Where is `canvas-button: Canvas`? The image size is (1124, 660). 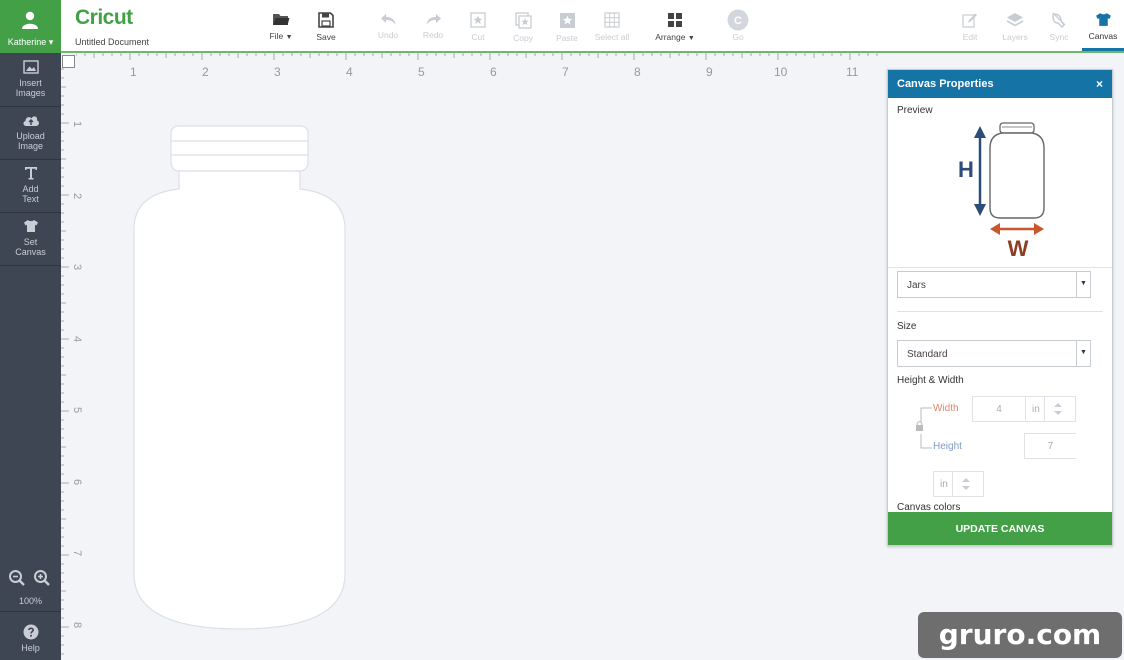 canvas-button: Canvas is located at coordinates (1103, 25).